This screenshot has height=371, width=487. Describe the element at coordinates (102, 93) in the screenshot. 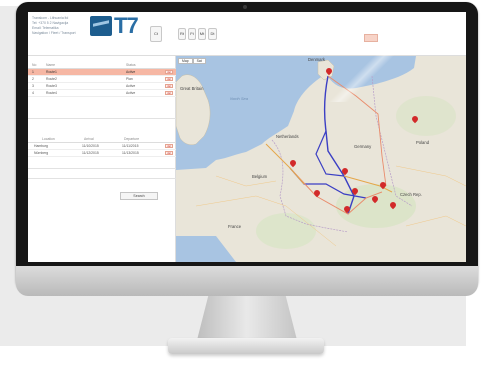

I see `table-row: 4 Route4 Active del` at that location.